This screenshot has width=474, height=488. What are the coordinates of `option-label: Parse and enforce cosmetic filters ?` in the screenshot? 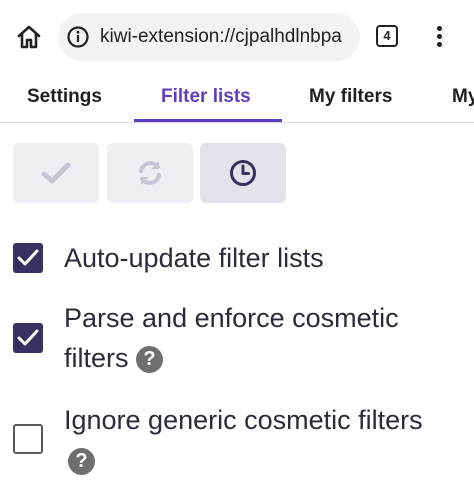 It's located at (231, 338).